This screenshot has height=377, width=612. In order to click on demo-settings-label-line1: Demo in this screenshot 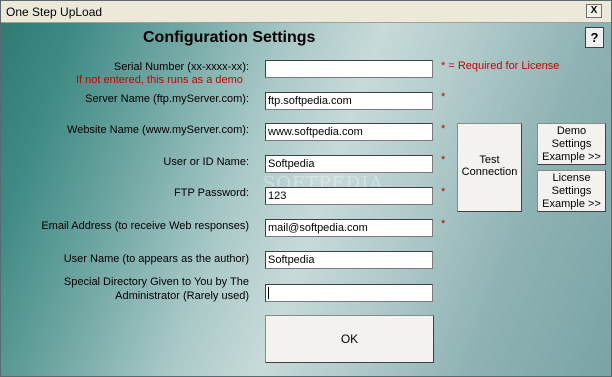, I will do `click(571, 131)`.